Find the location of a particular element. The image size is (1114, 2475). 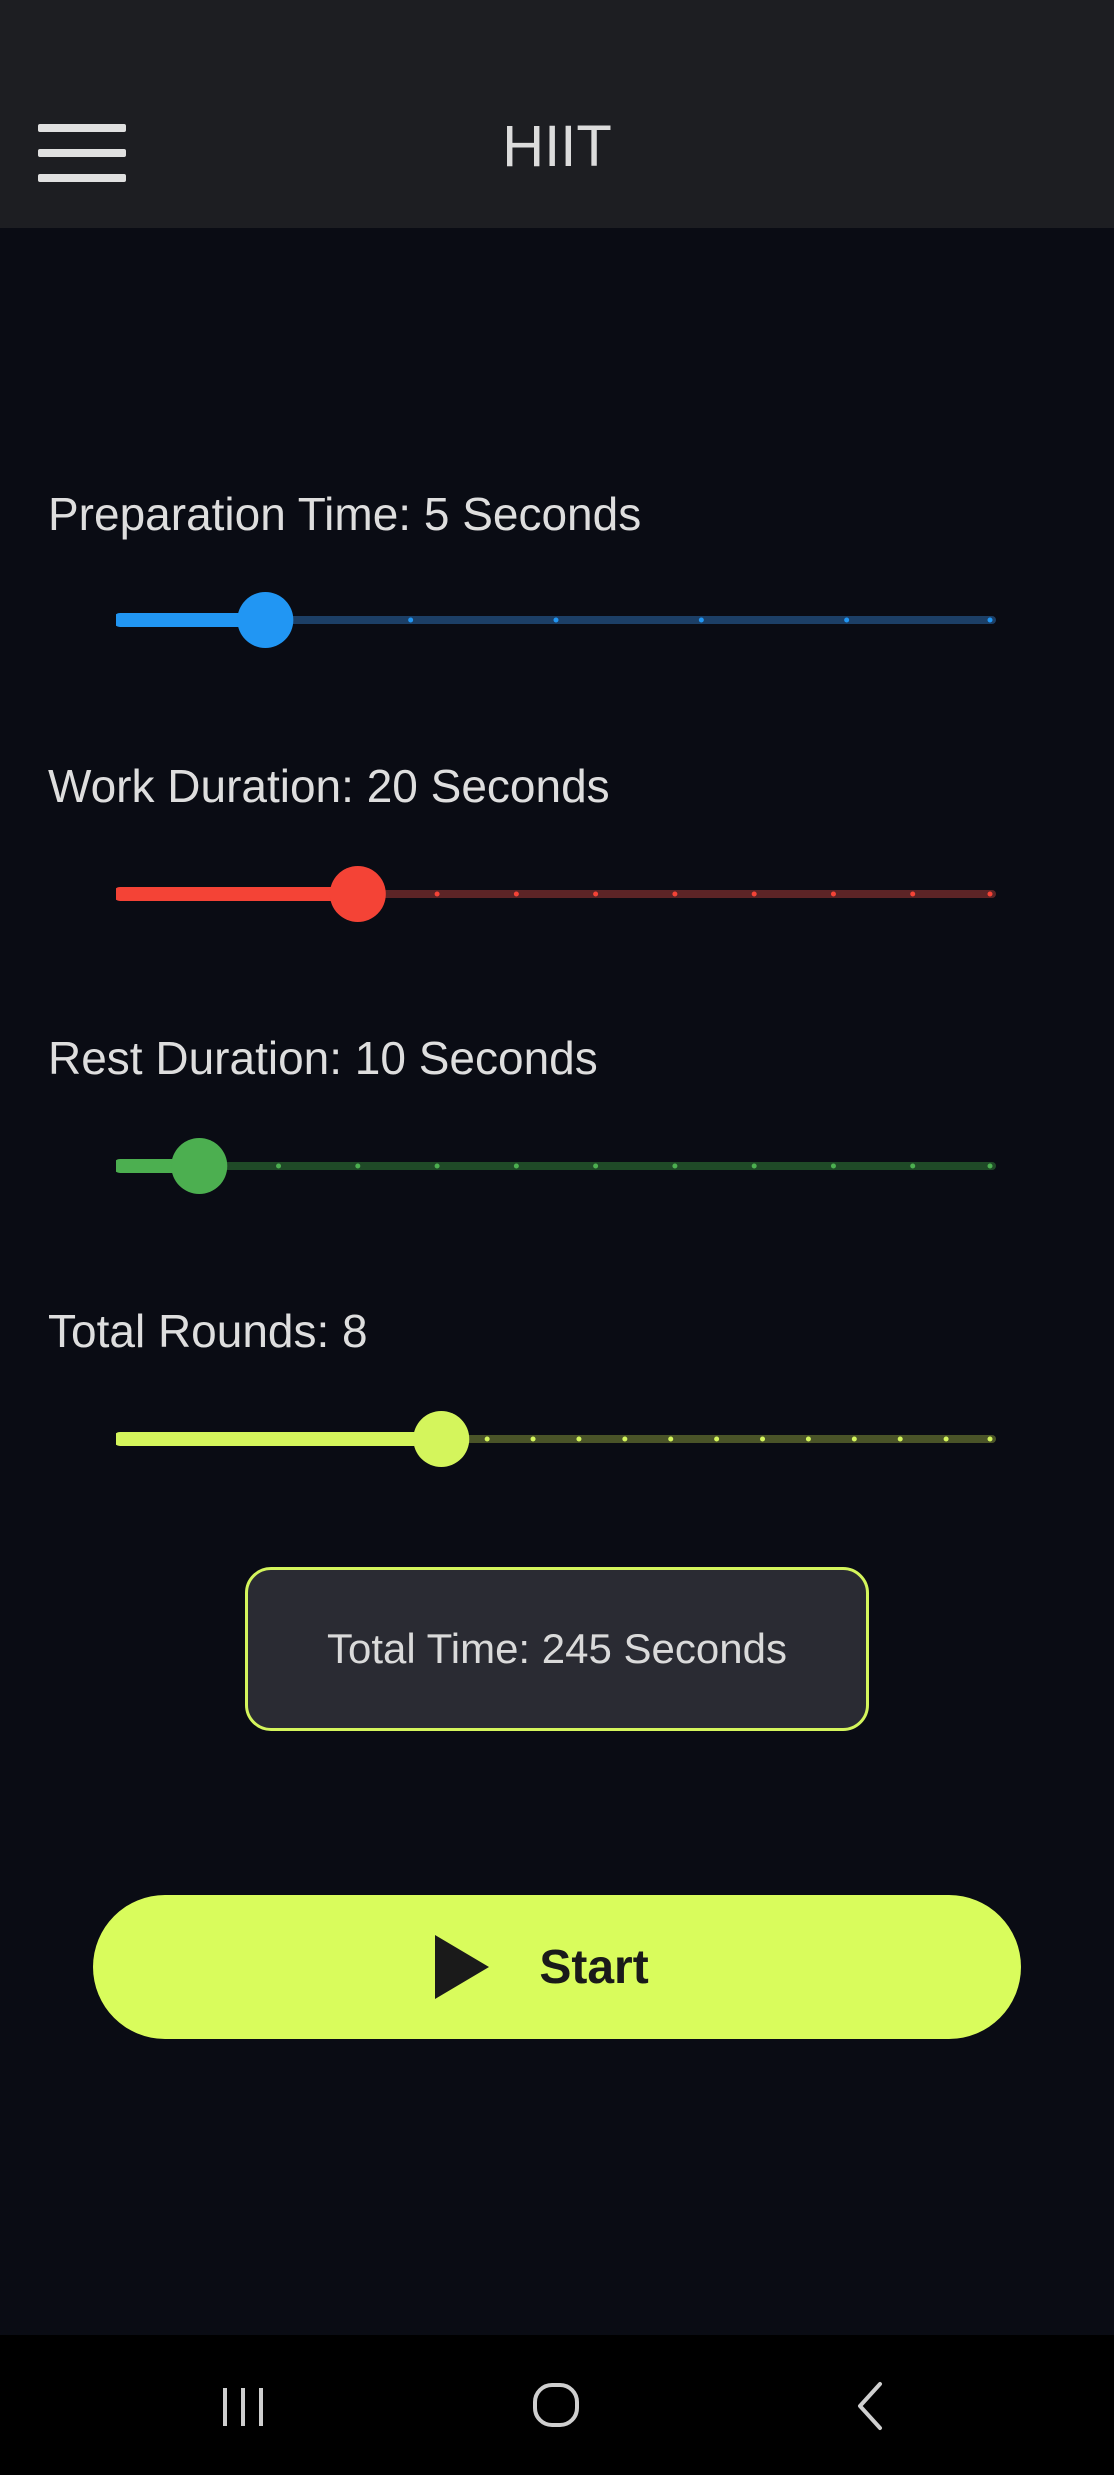

total-rounds-label: Total Rounds: 8 is located at coordinates (208, 1331).